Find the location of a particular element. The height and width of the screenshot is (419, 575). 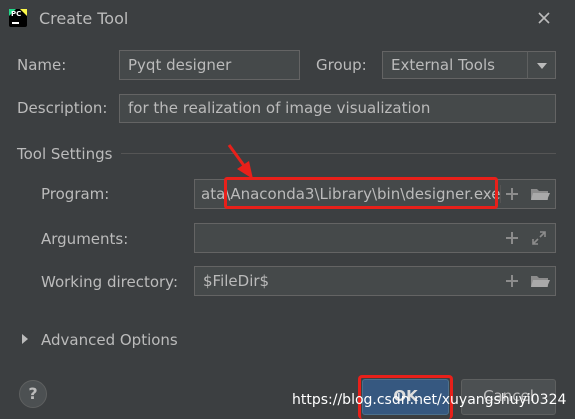

separator is located at coordinates (500, 194).